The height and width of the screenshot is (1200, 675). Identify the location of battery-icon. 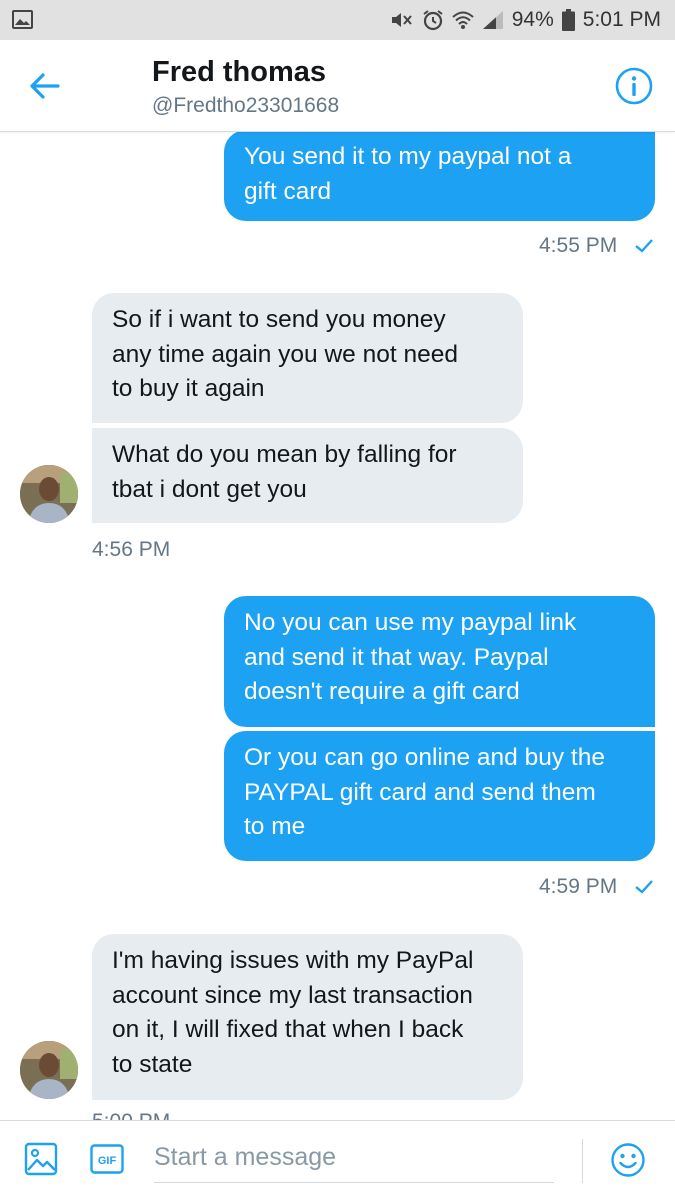
(568, 20).